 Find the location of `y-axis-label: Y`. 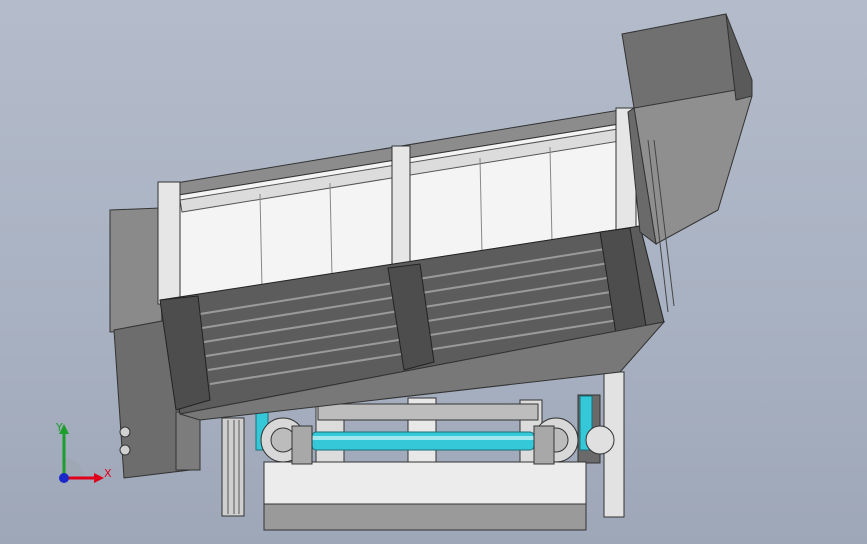

y-axis-label: Y is located at coordinates (59, 427).